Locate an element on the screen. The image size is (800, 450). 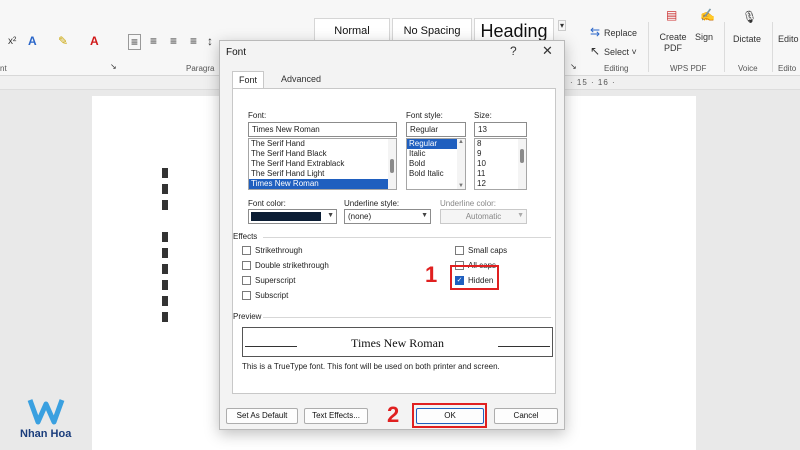
size-label: Size: is located at coordinates (483, 115).